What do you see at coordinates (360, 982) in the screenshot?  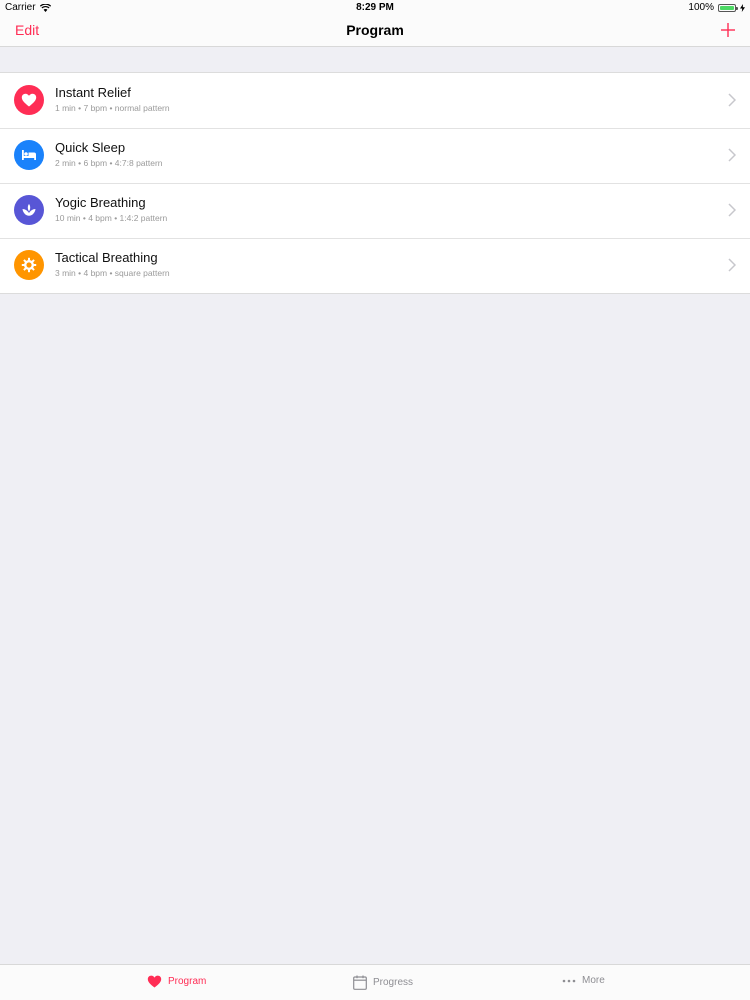 I see `calendar-icon` at bounding box center [360, 982].